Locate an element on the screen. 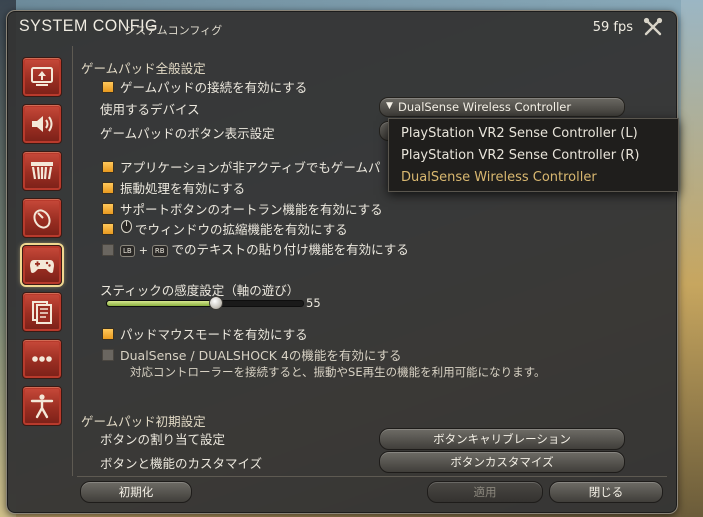  device-label: 使用するデバイス is located at coordinates (150, 109).